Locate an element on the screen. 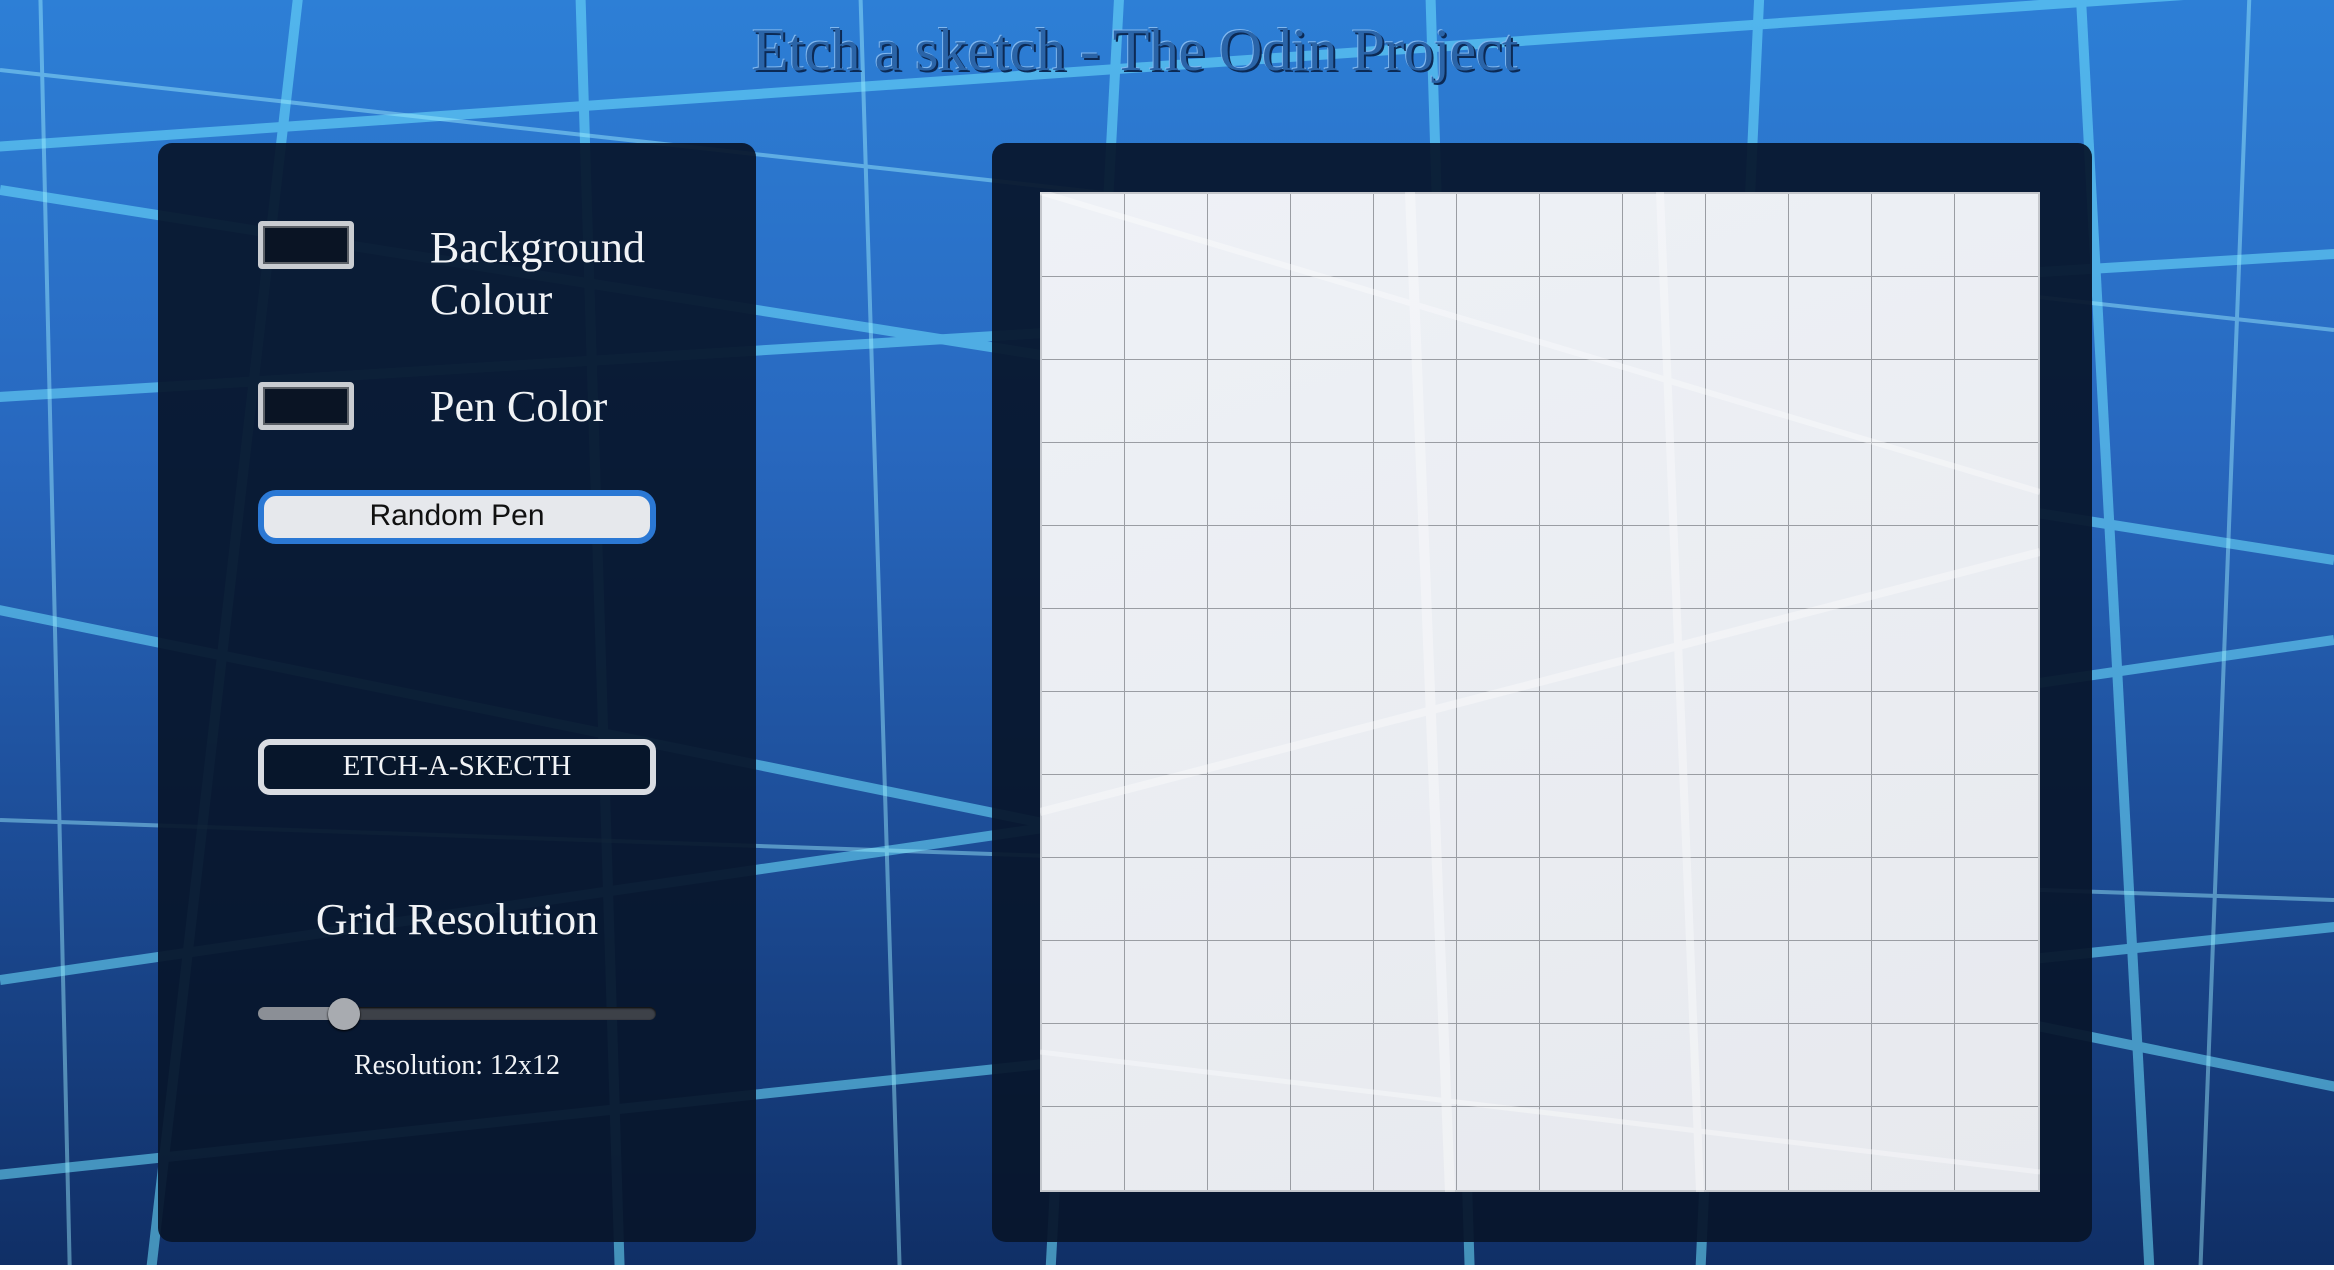  slider-thumb is located at coordinates (343, 1014).